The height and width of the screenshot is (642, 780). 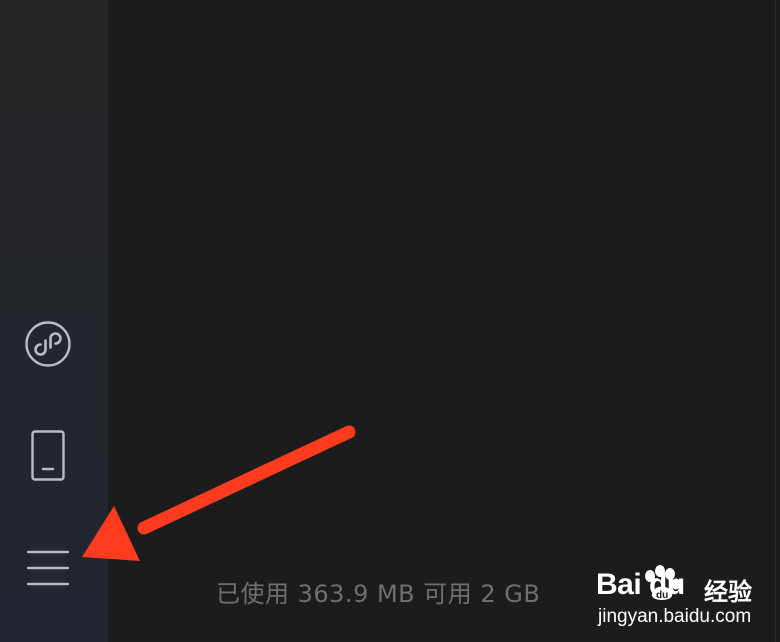 I want to click on device-preview-button, so click(x=48, y=456).